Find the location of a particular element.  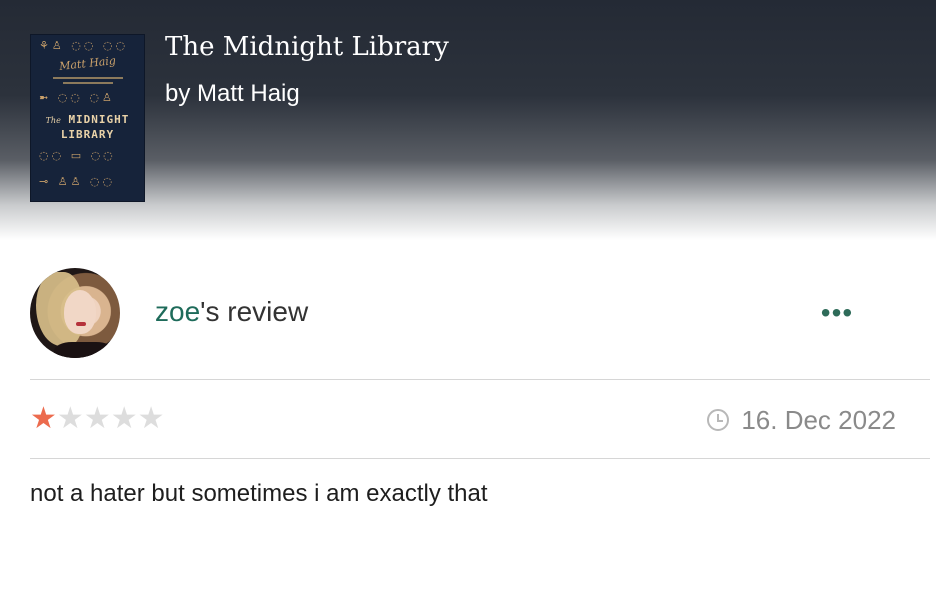

star-rating: ★★★★★ is located at coordinates (97, 419).